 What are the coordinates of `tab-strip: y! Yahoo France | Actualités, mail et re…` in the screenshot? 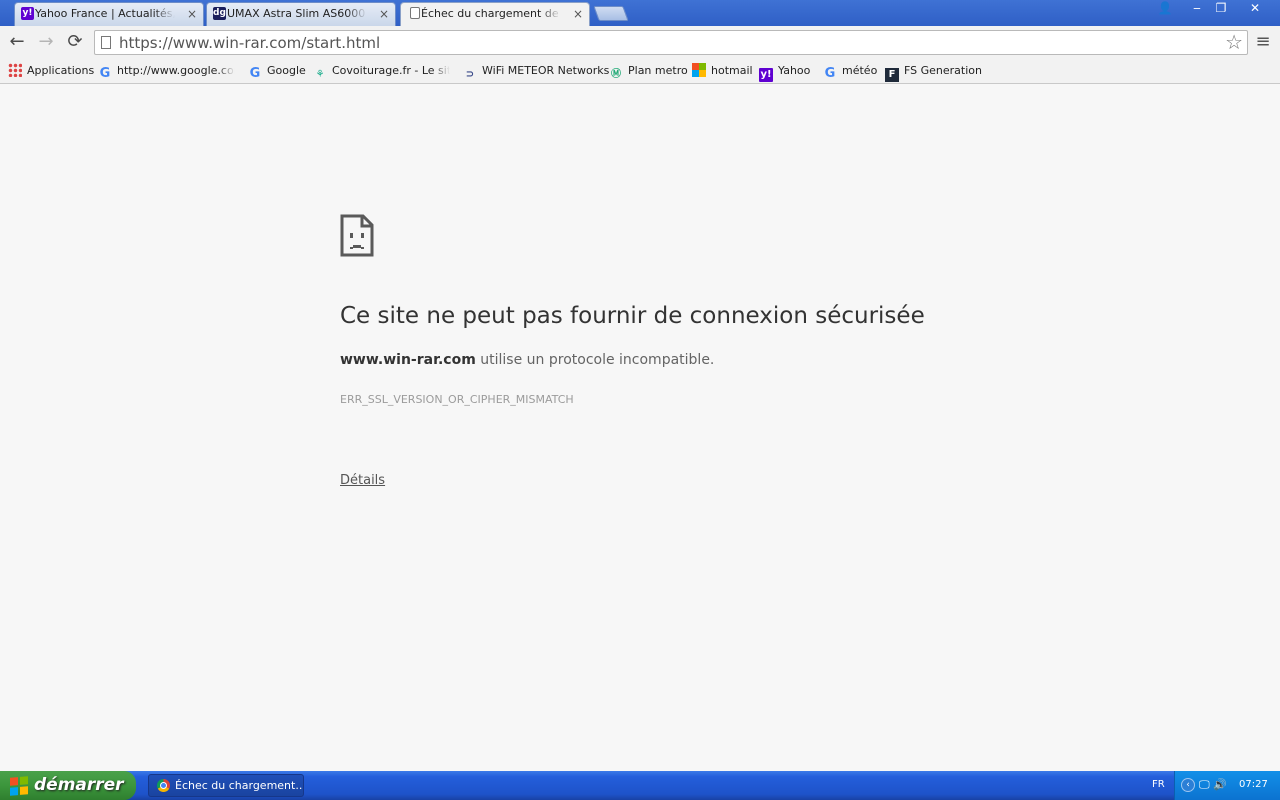 It's located at (640, 13).